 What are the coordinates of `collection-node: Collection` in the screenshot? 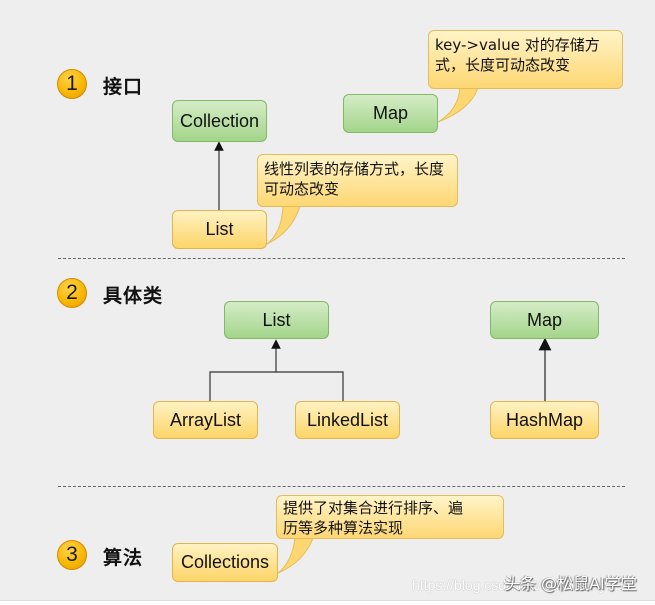 It's located at (219, 121).